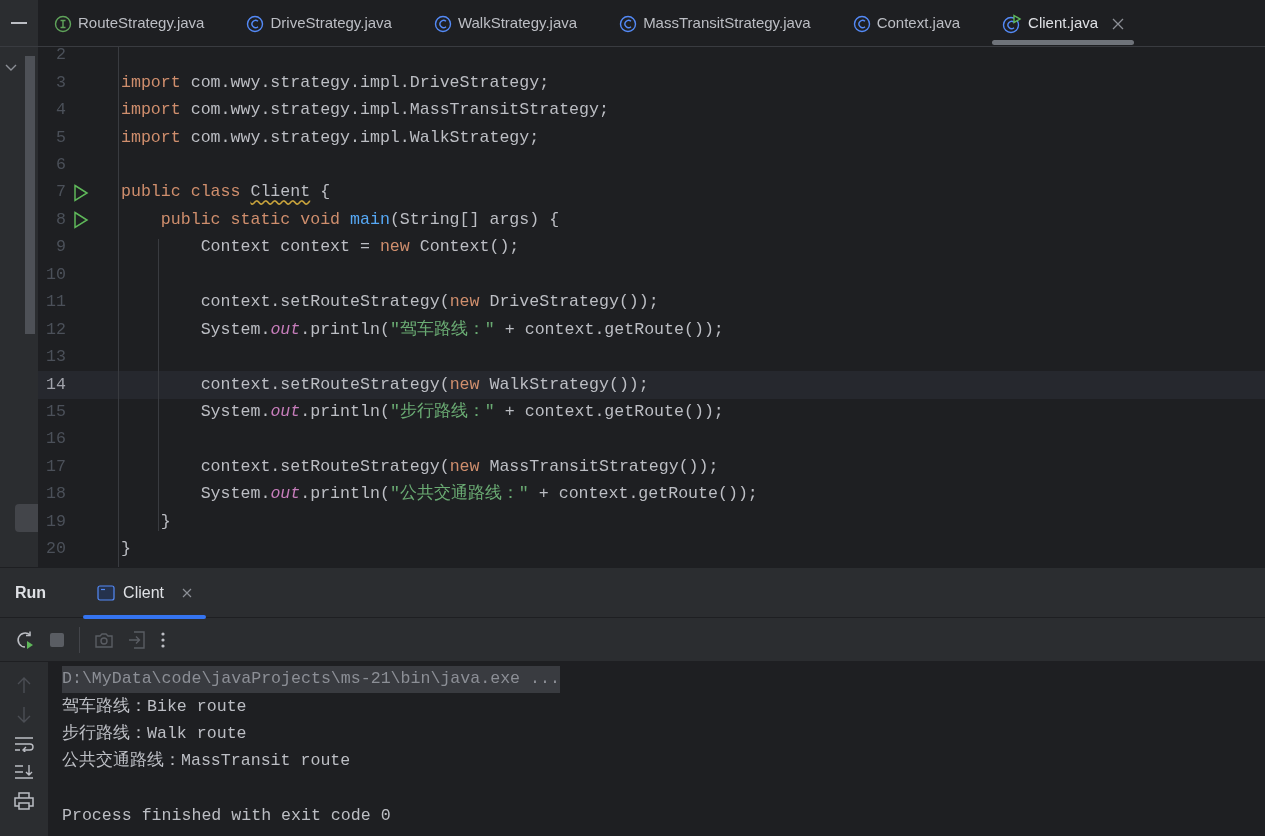  Describe the element at coordinates (461, 411) in the screenshot. I see `code-line: System.out.println("步行路线：" + context.getRoute());` at that location.